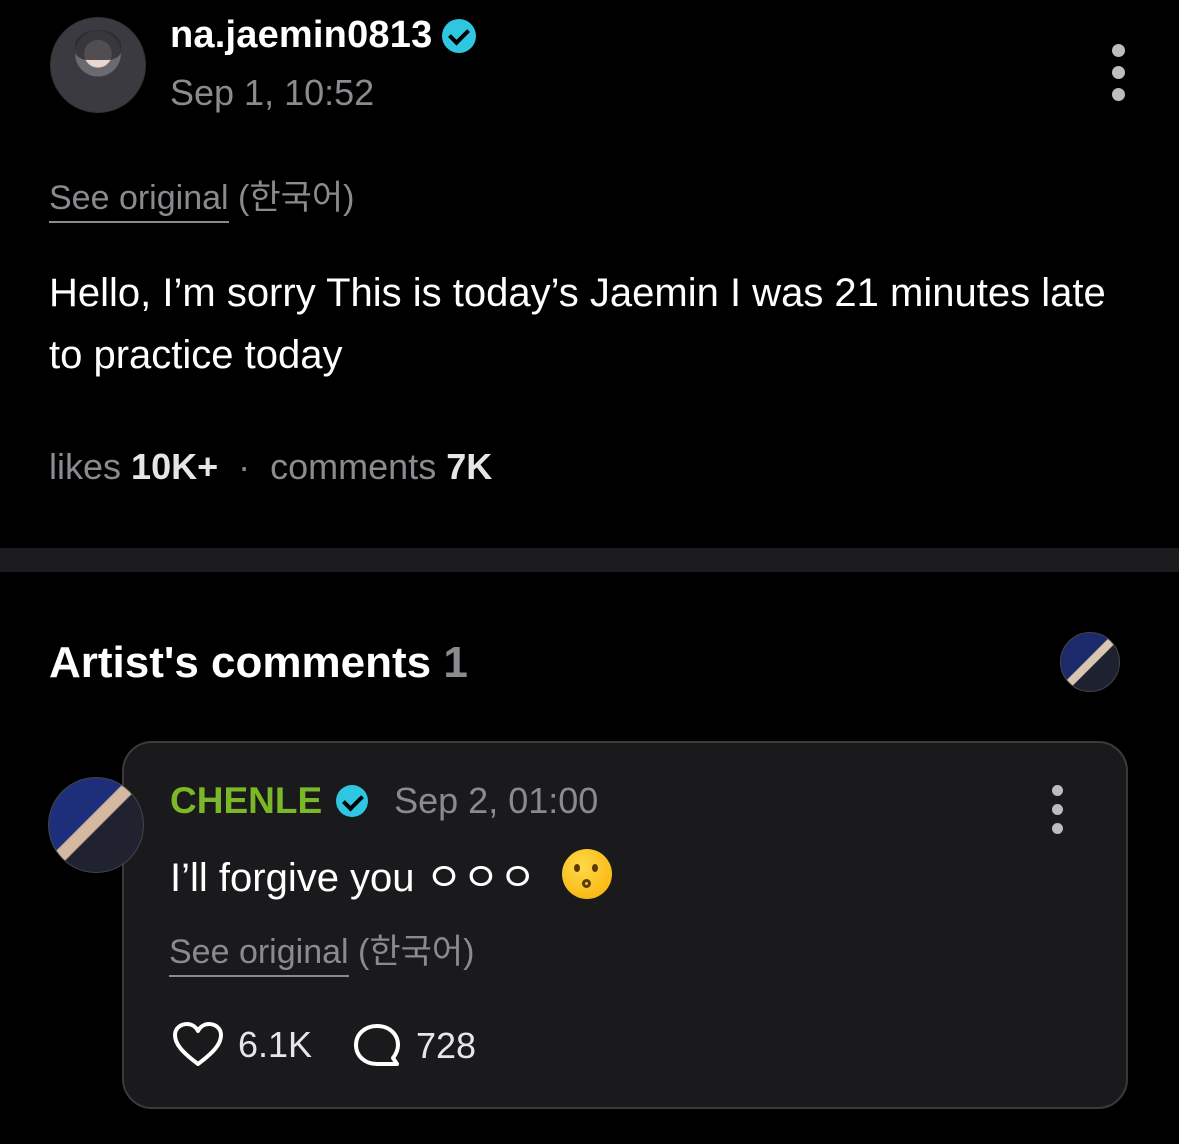  What do you see at coordinates (384, 801) in the screenshot?
I see `comment-header: CHENLE Sep 2, 01:00` at bounding box center [384, 801].